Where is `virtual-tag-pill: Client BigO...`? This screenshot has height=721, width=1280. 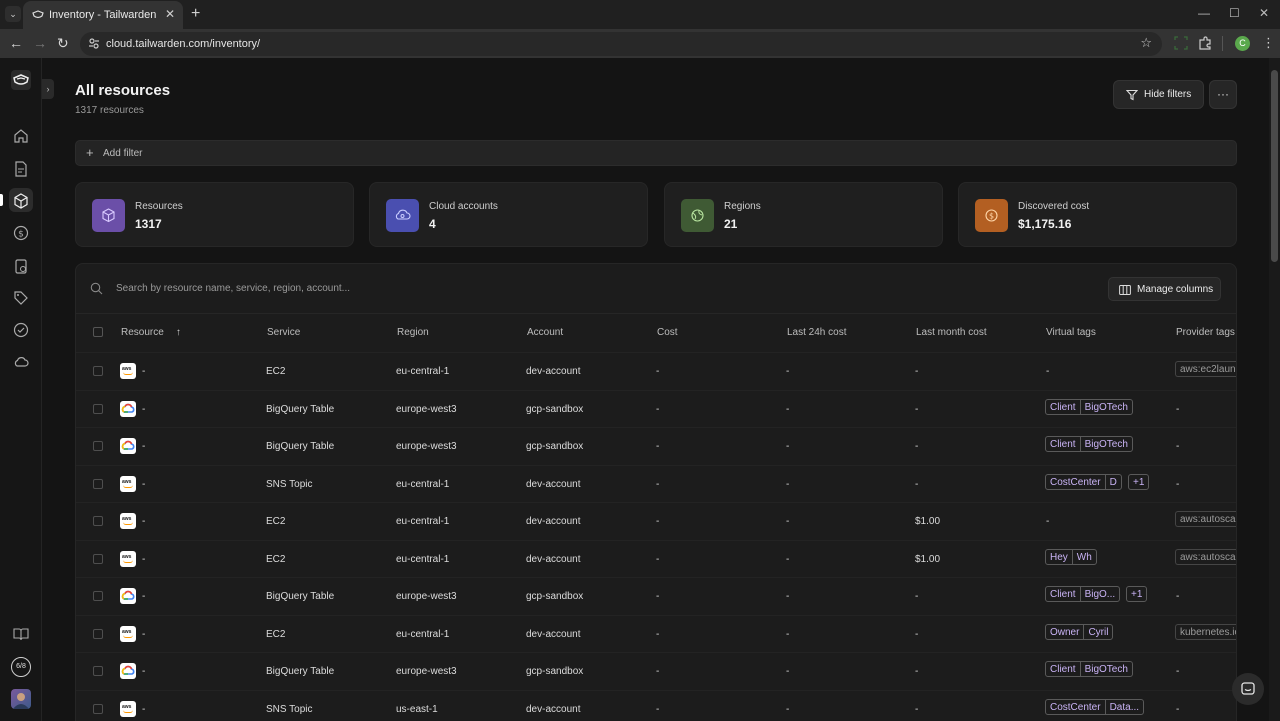
virtual-tag-pill: Client BigO... is located at coordinates (1083, 594).